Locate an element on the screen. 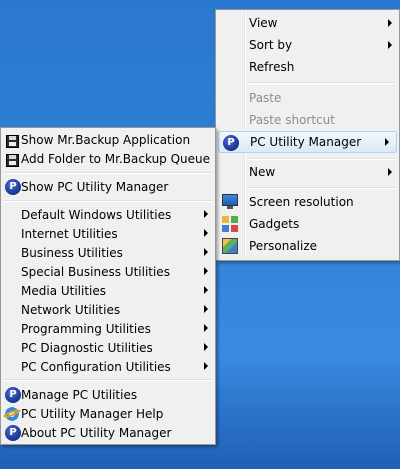 This screenshot has width=400, height=469. menu-item-paste: Paste is located at coordinates (307, 98).